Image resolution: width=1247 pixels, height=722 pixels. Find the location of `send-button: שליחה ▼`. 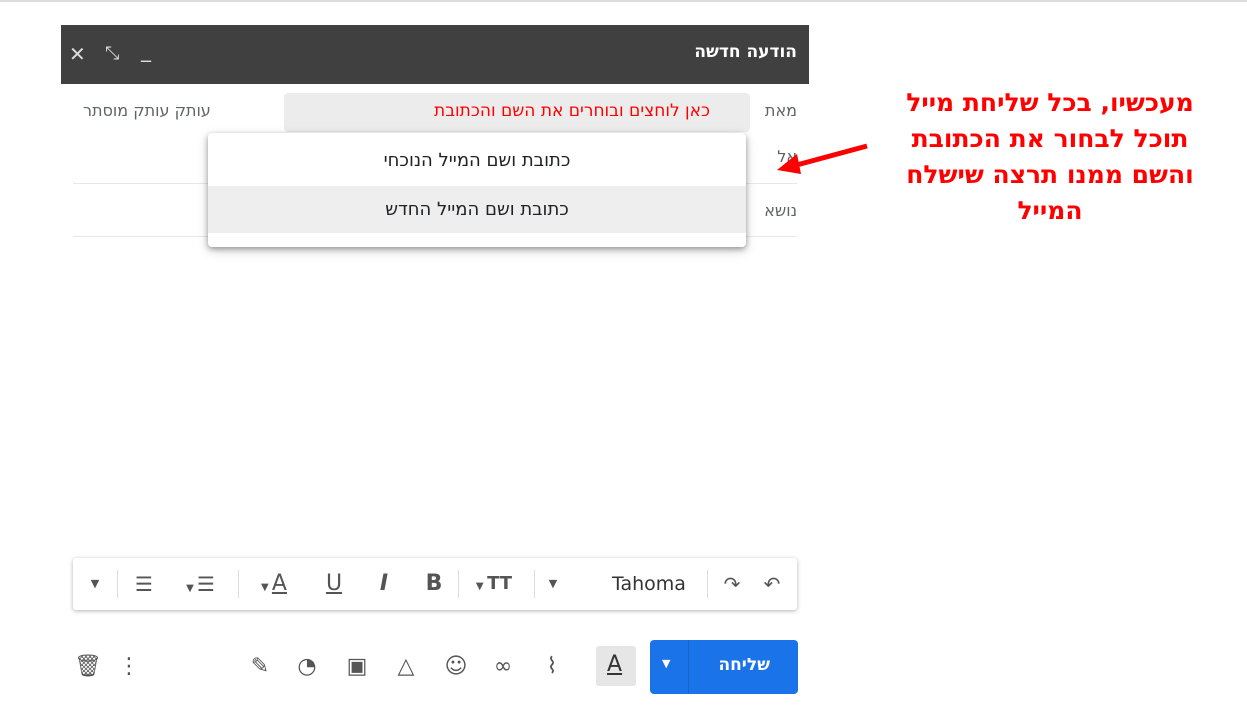

send-button: שליחה ▼ is located at coordinates (724, 667).